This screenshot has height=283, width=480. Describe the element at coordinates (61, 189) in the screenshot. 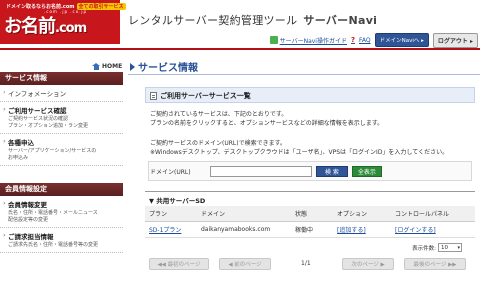

I see `sidebar-section-member: 会員情報設定` at that location.